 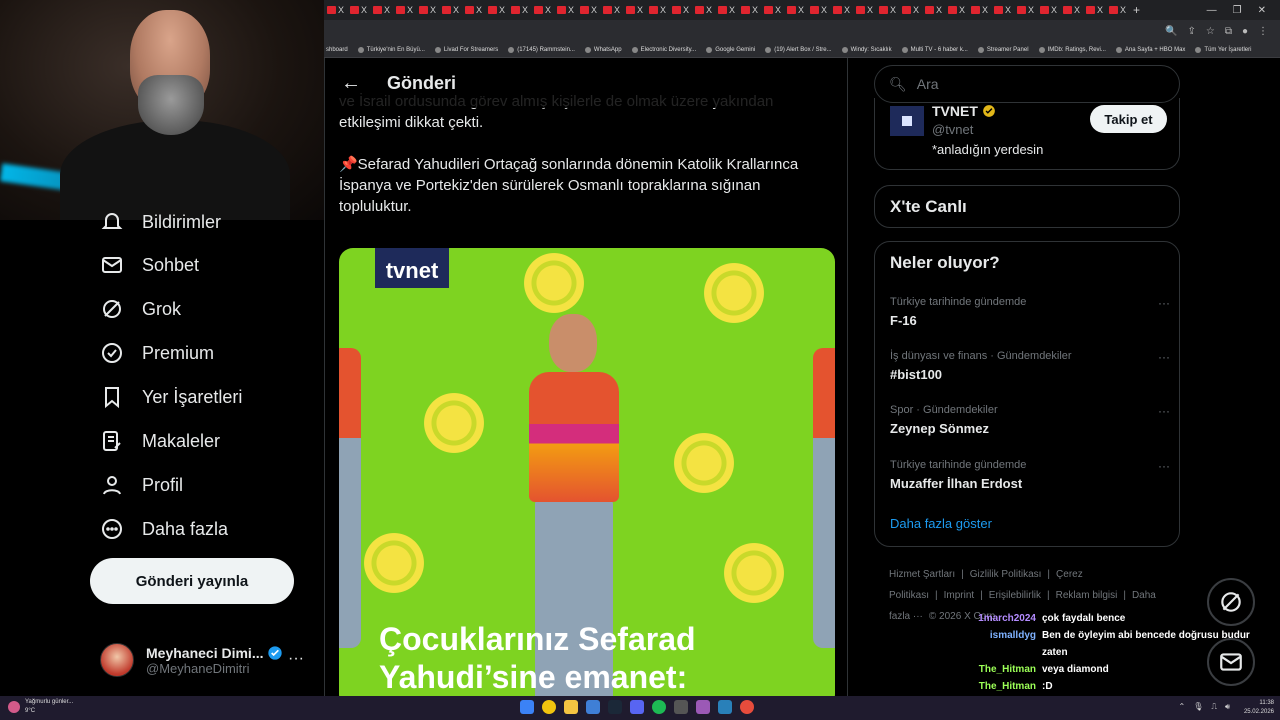 I want to click on store-icon, so click(x=593, y=707).